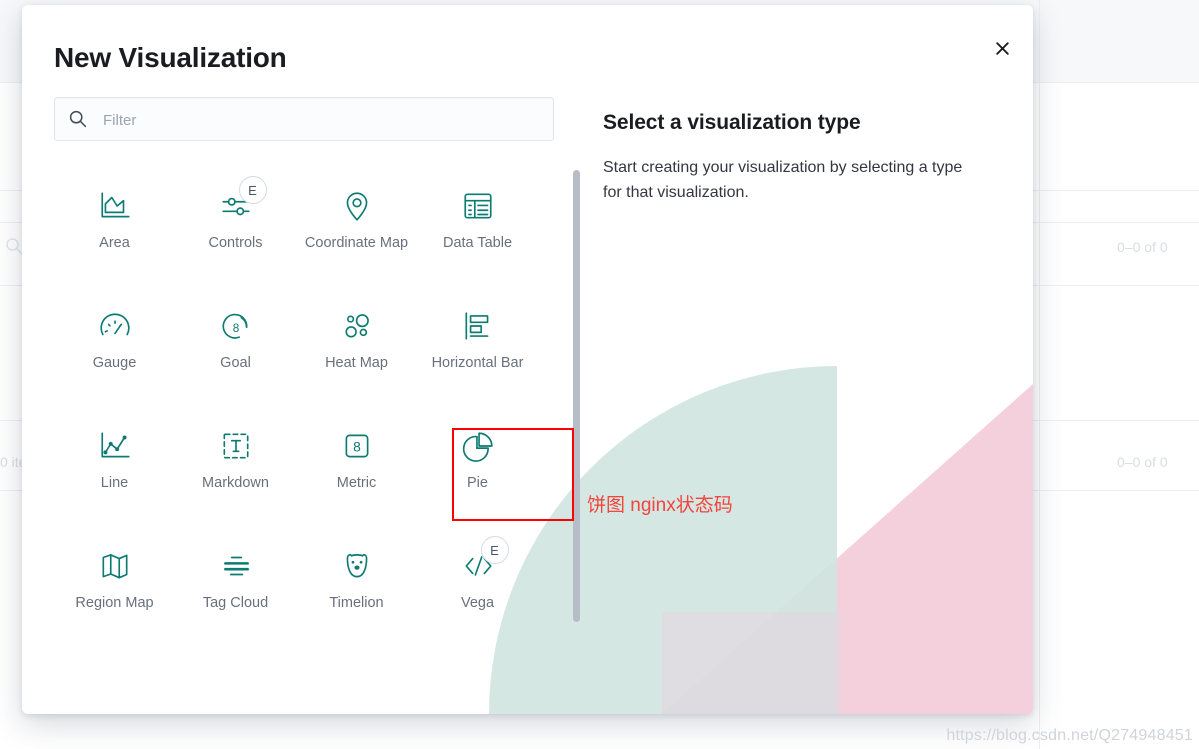 The height and width of the screenshot is (749, 1199). I want to click on viz-type-gauge: Gauge, so click(114, 350).